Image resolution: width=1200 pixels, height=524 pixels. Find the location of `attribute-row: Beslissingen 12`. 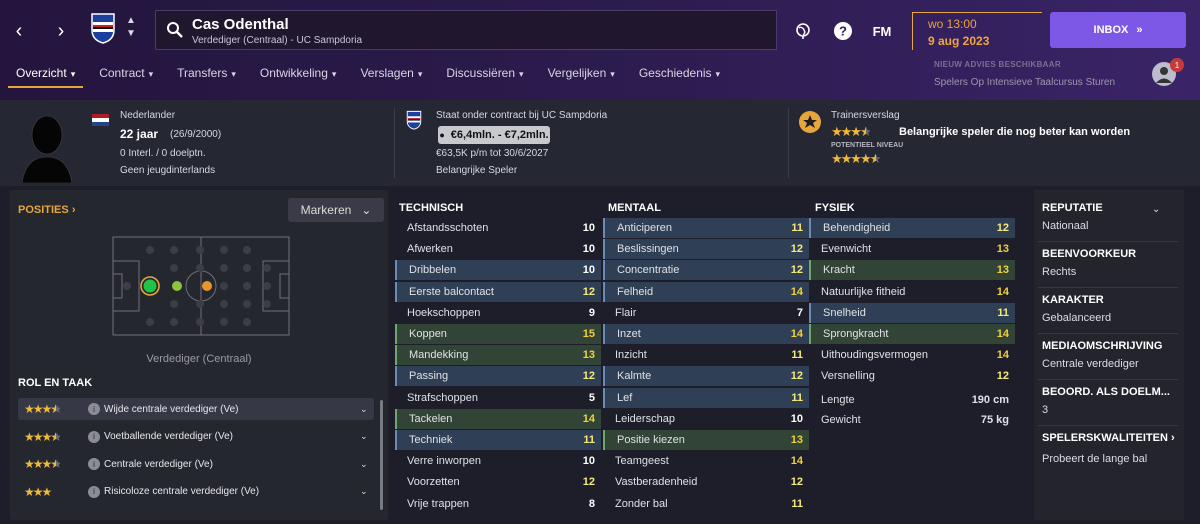

attribute-row: Beslissingen 12 is located at coordinates (706, 249).